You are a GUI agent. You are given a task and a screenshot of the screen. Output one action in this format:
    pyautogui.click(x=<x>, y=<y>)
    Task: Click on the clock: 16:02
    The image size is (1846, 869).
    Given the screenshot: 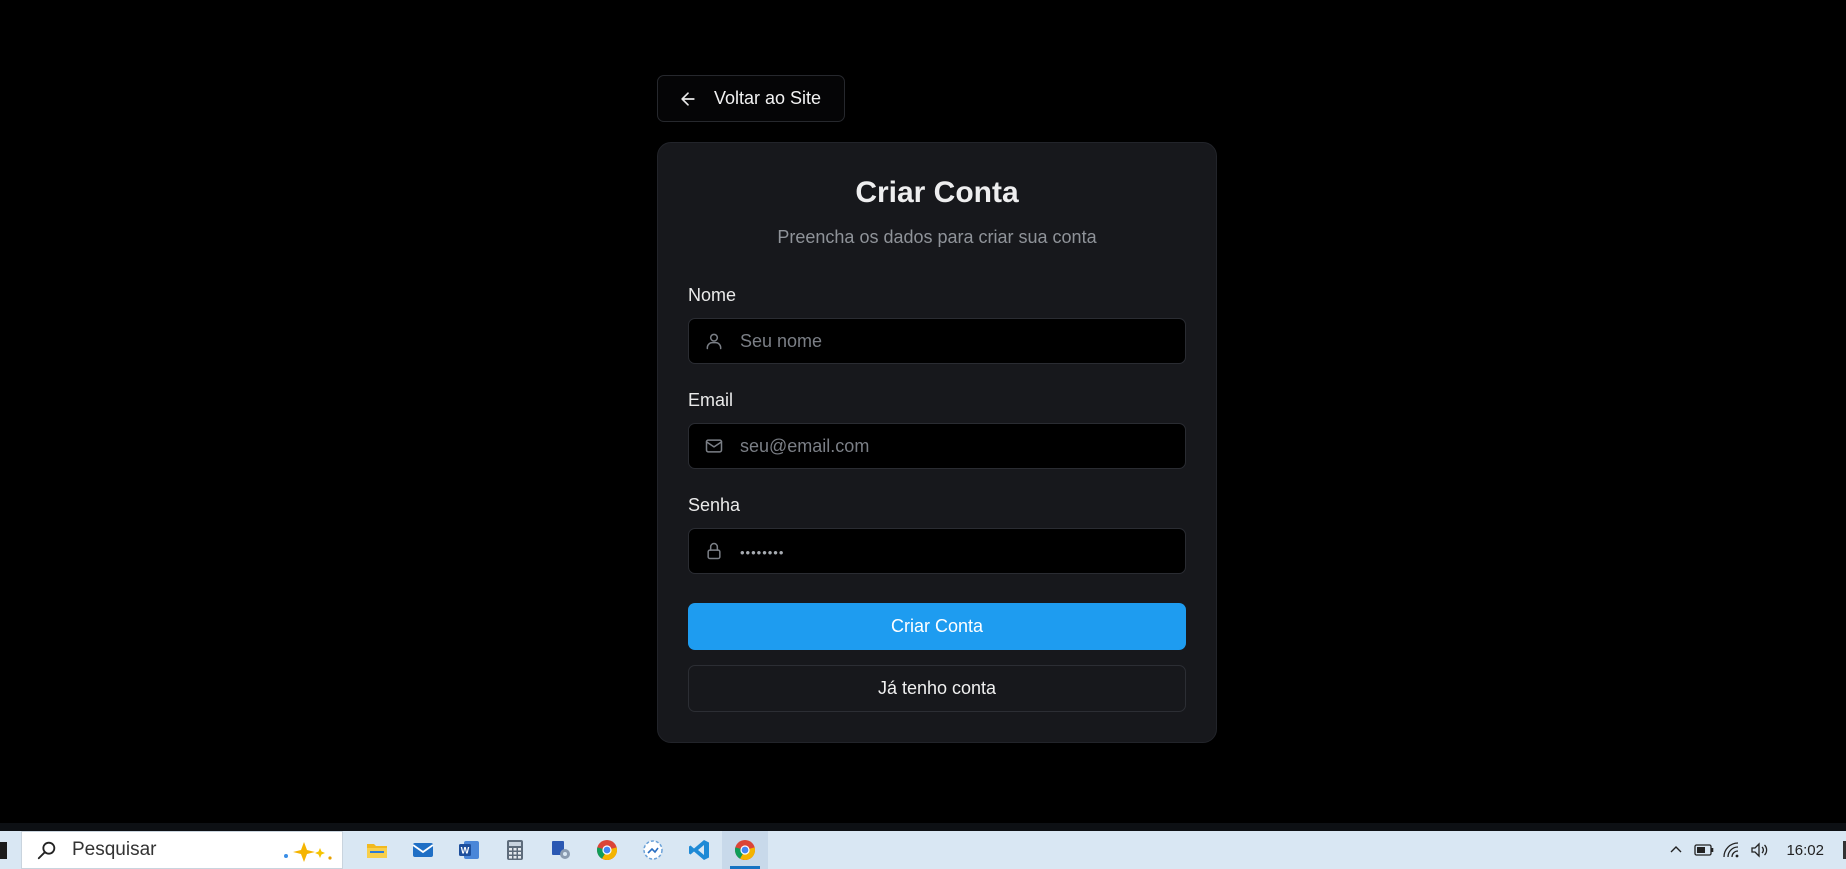 What is the action you would take?
    pyautogui.click(x=1805, y=850)
    